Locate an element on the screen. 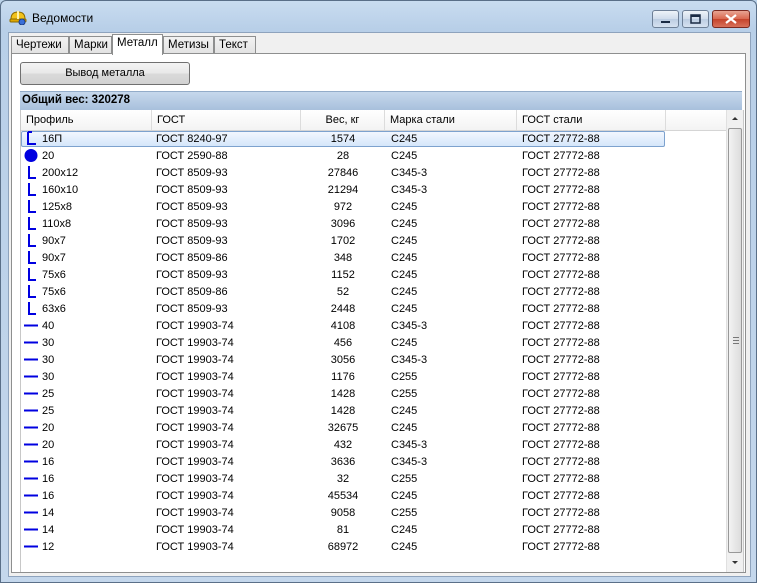  table-row: 16 ГОСТ 19903-74 32 С255 ГОСТ 27772-88 is located at coordinates (373, 479).